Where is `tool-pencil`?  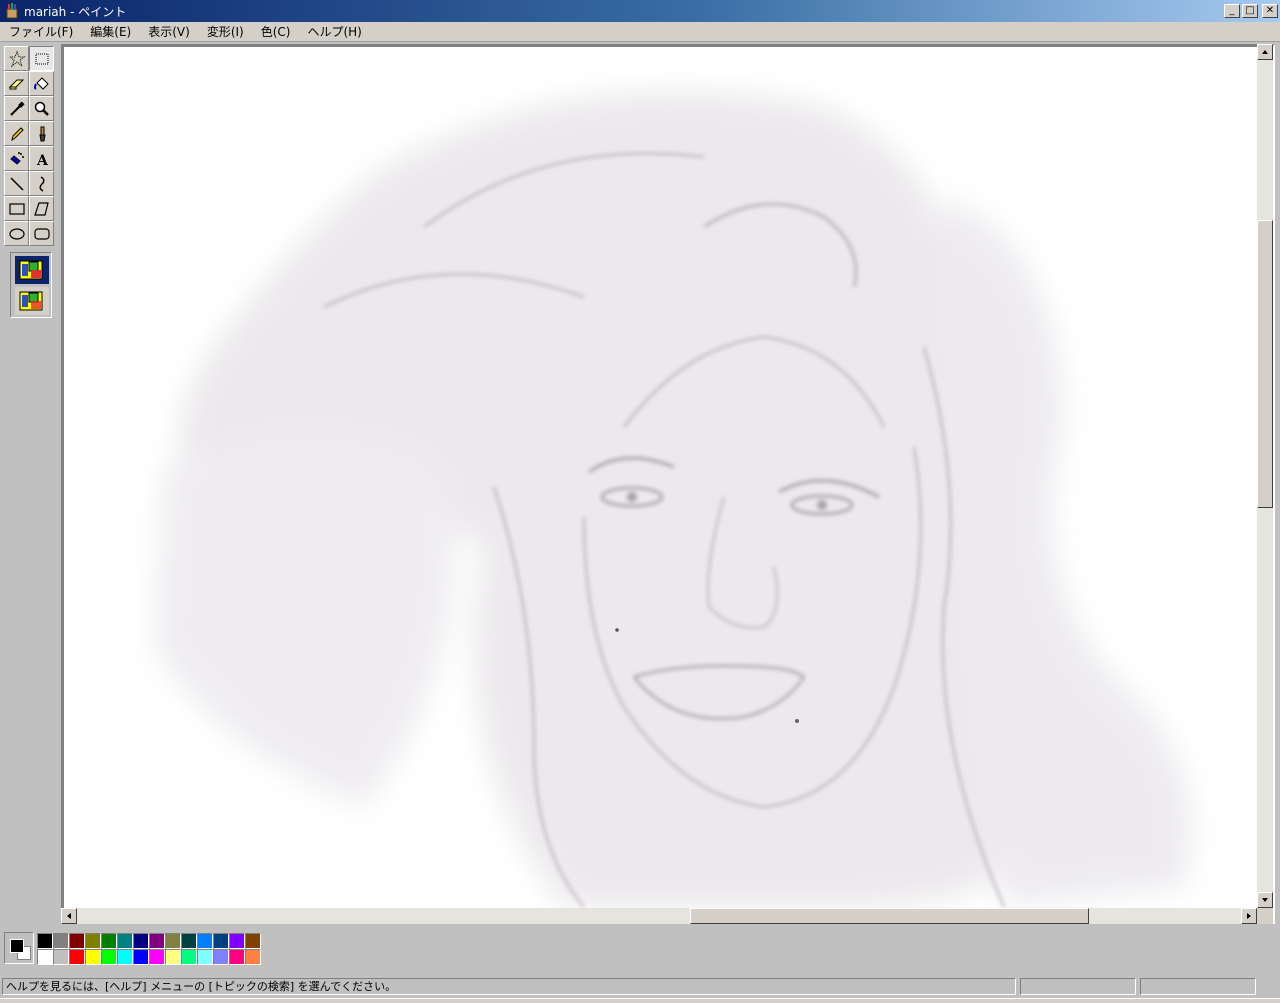 tool-pencil is located at coordinates (16, 133).